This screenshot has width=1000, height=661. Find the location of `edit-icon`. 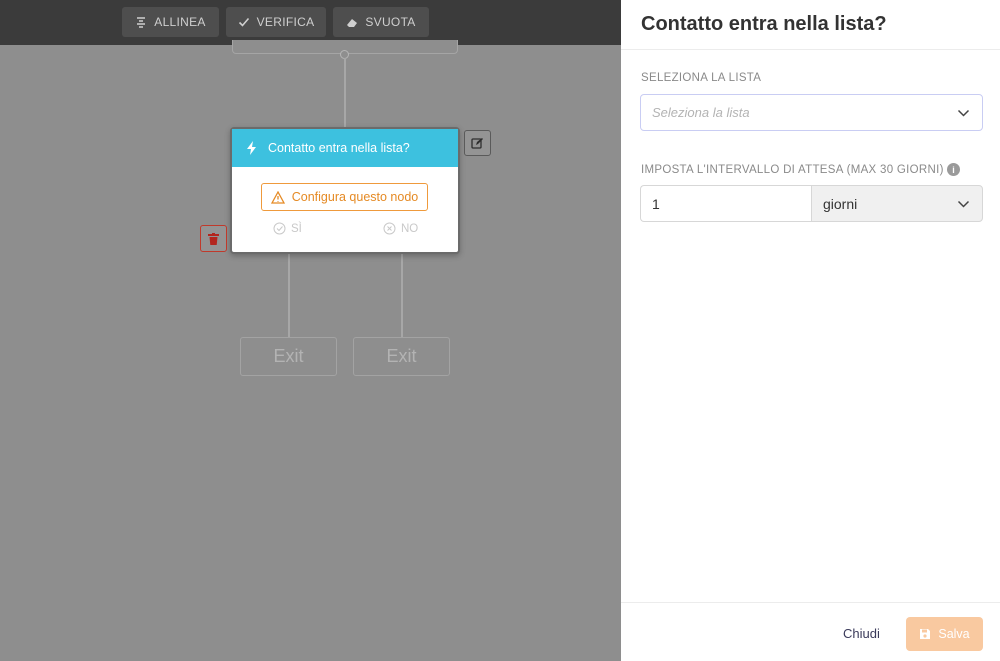

edit-icon is located at coordinates (477, 143).